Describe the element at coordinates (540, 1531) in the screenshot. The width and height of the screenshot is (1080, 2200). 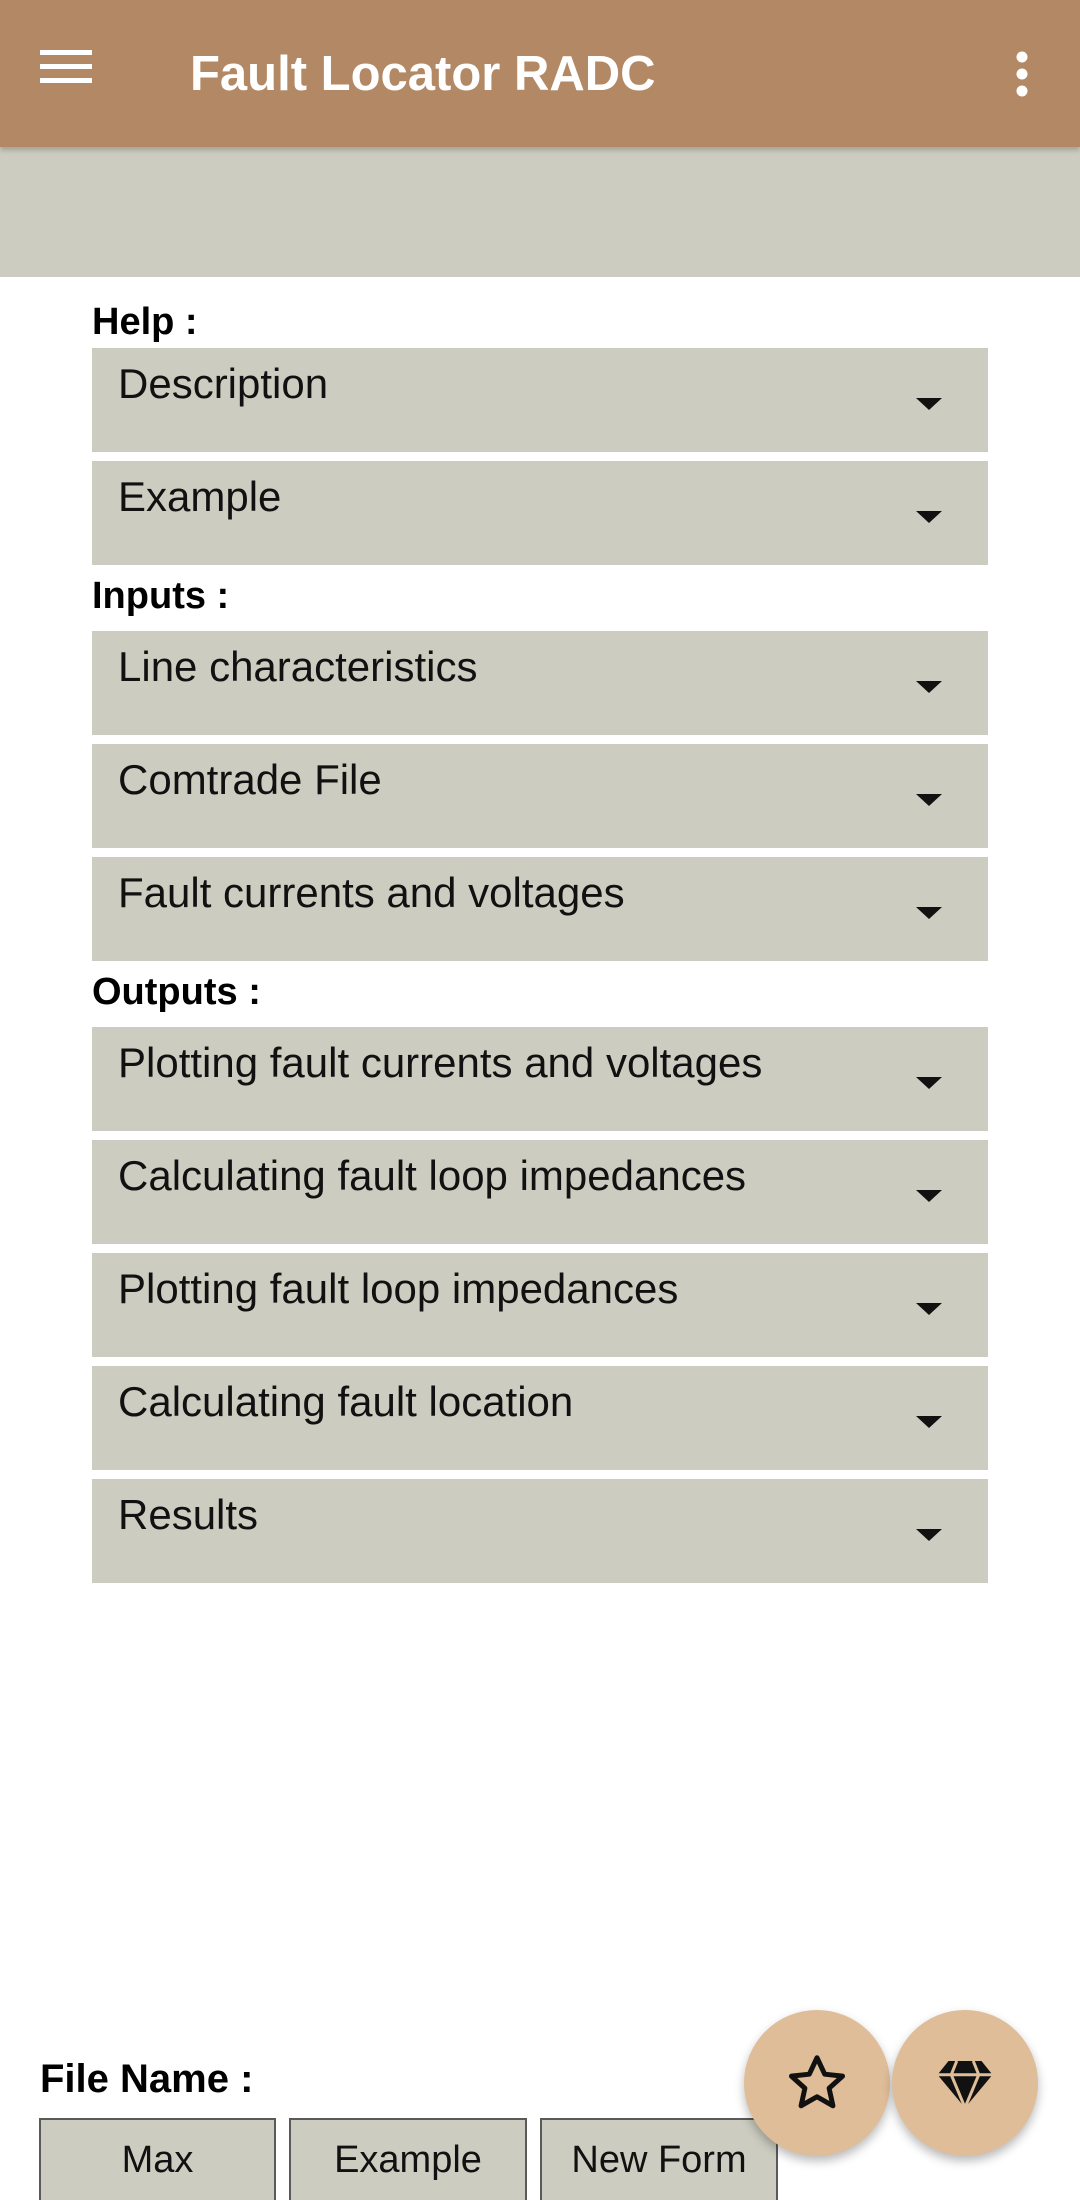
I see `dropdown-results: Results` at that location.